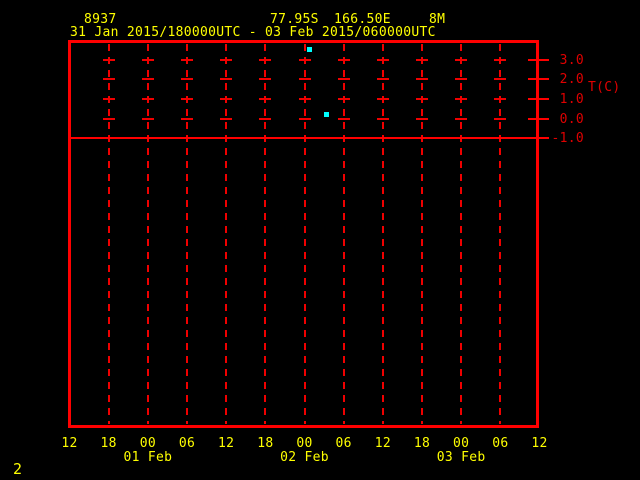 This screenshot has height=480, width=640. I want to click on x-date-label: 02 Feb, so click(304, 457).